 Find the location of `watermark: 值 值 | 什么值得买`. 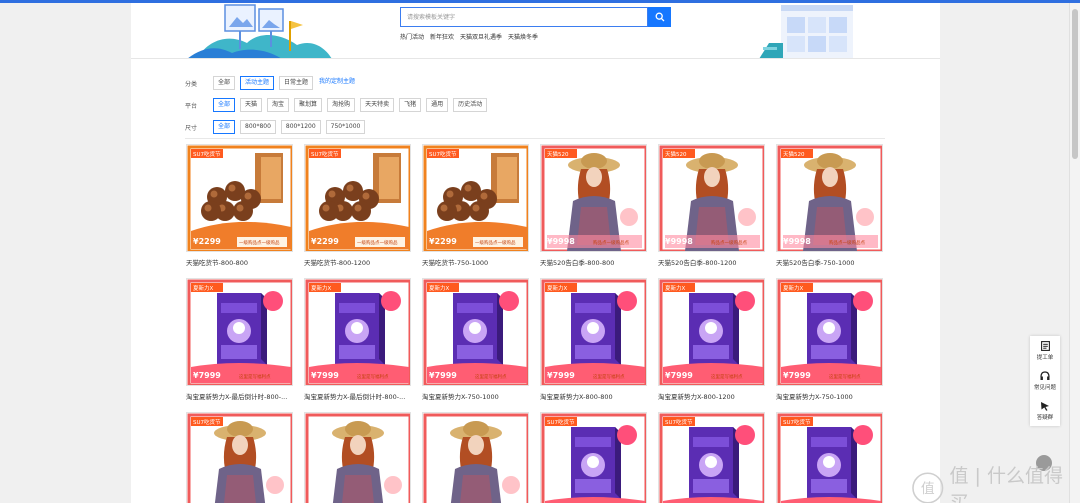

watermark: 值 值 | 什么值得买 is located at coordinates (996, 482).